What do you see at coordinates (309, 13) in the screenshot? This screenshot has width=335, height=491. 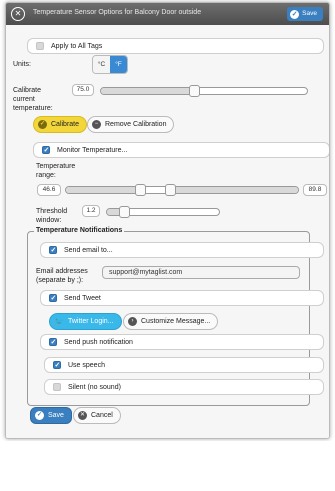 I see `title-save-label: Save` at bounding box center [309, 13].